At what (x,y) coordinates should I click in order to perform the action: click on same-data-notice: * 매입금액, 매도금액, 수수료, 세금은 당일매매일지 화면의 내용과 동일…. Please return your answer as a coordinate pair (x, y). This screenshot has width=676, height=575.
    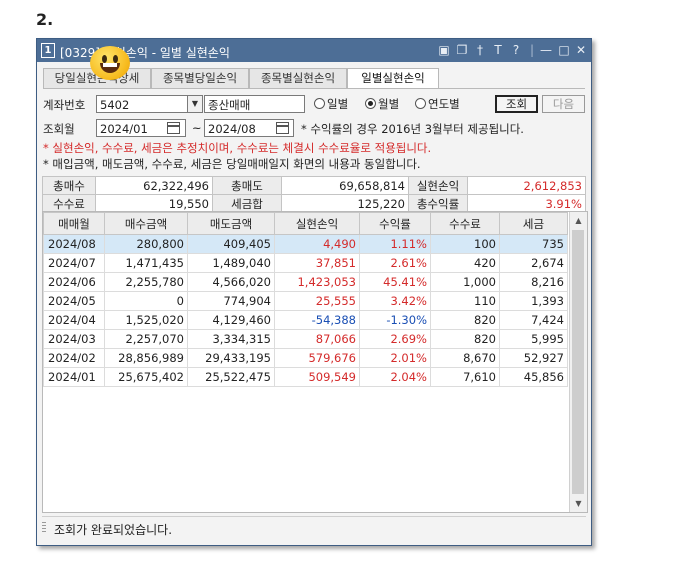
    Looking at the image, I should click on (232, 164).